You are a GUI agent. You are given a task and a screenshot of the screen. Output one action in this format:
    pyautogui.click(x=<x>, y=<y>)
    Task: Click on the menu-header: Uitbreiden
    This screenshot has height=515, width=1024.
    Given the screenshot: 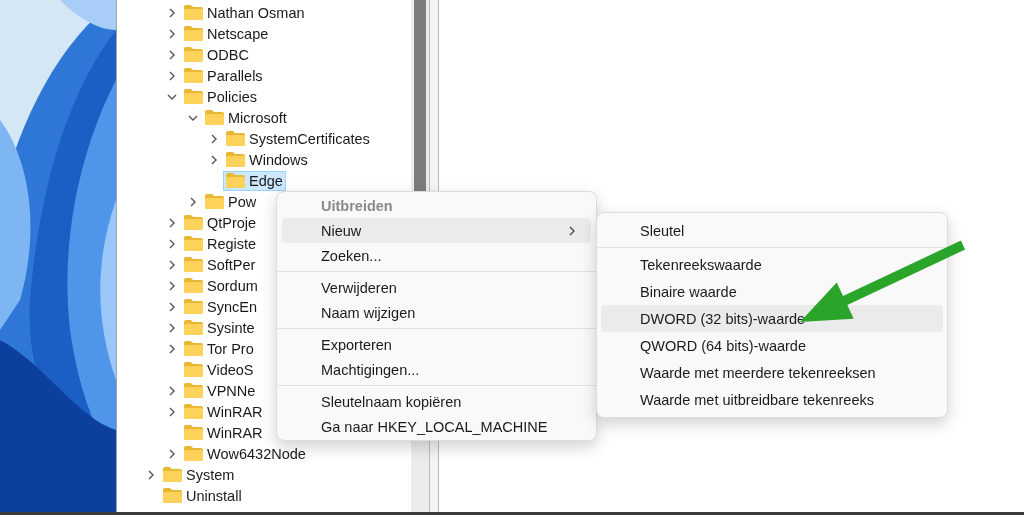 What is the action you would take?
    pyautogui.click(x=357, y=206)
    